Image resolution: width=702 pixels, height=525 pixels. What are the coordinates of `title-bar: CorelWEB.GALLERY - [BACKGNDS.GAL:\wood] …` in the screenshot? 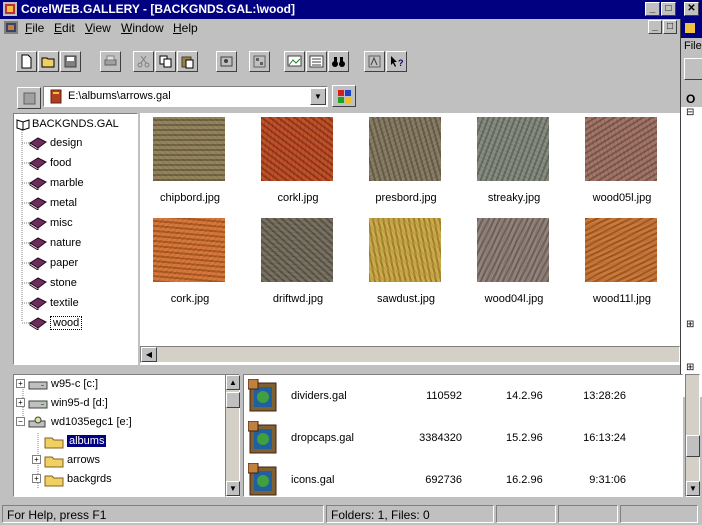 It's located at (351, 9).